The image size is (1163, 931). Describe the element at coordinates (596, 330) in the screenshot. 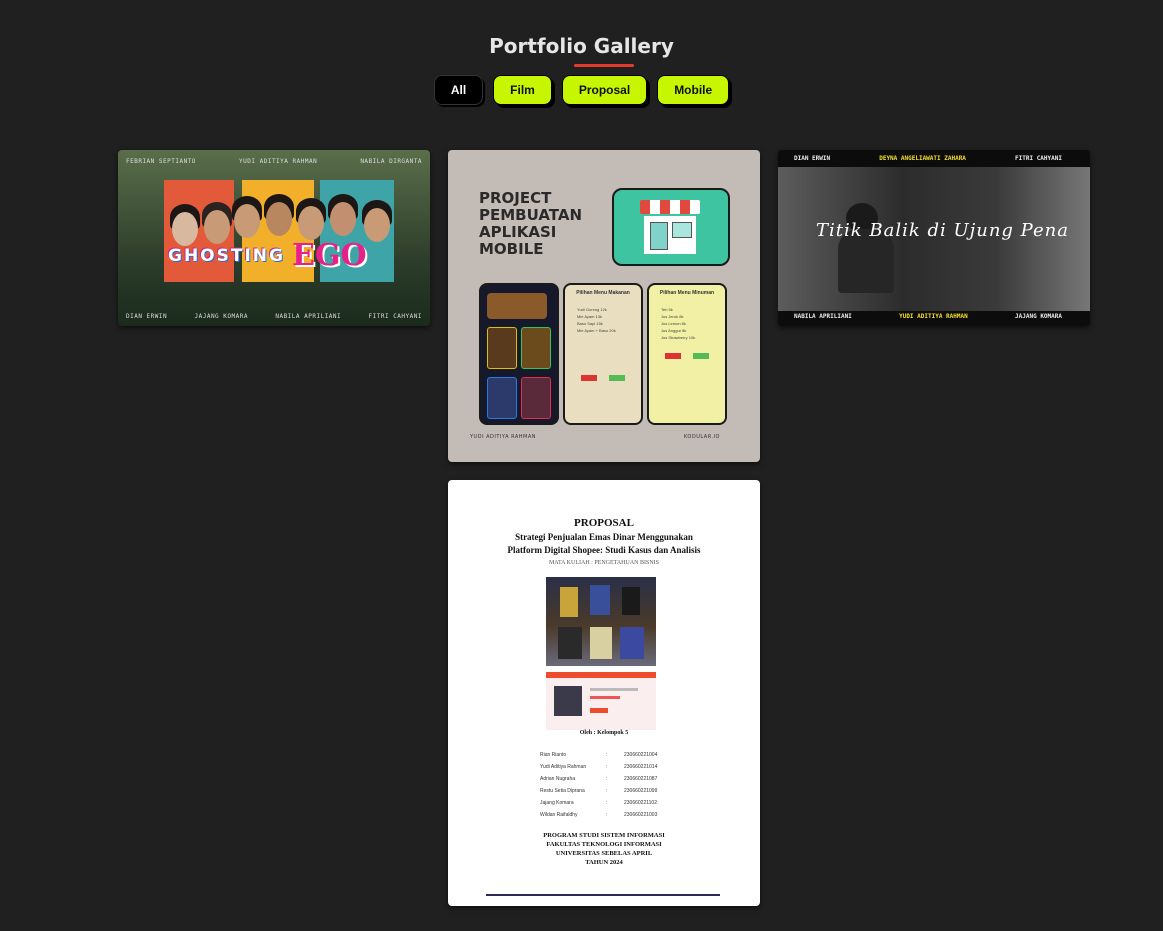

I see `menu-option: Mie Ayam + Baso 20k` at that location.